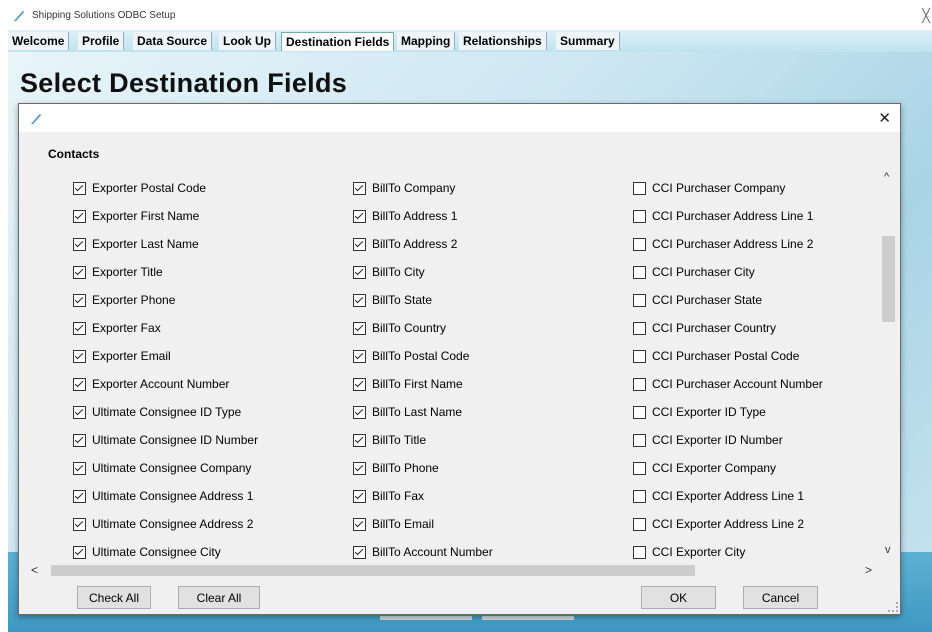 This screenshot has width=932, height=632. What do you see at coordinates (728, 475) in the screenshot?
I see `field-checkbox-row: CCI Exporter Company` at bounding box center [728, 475].